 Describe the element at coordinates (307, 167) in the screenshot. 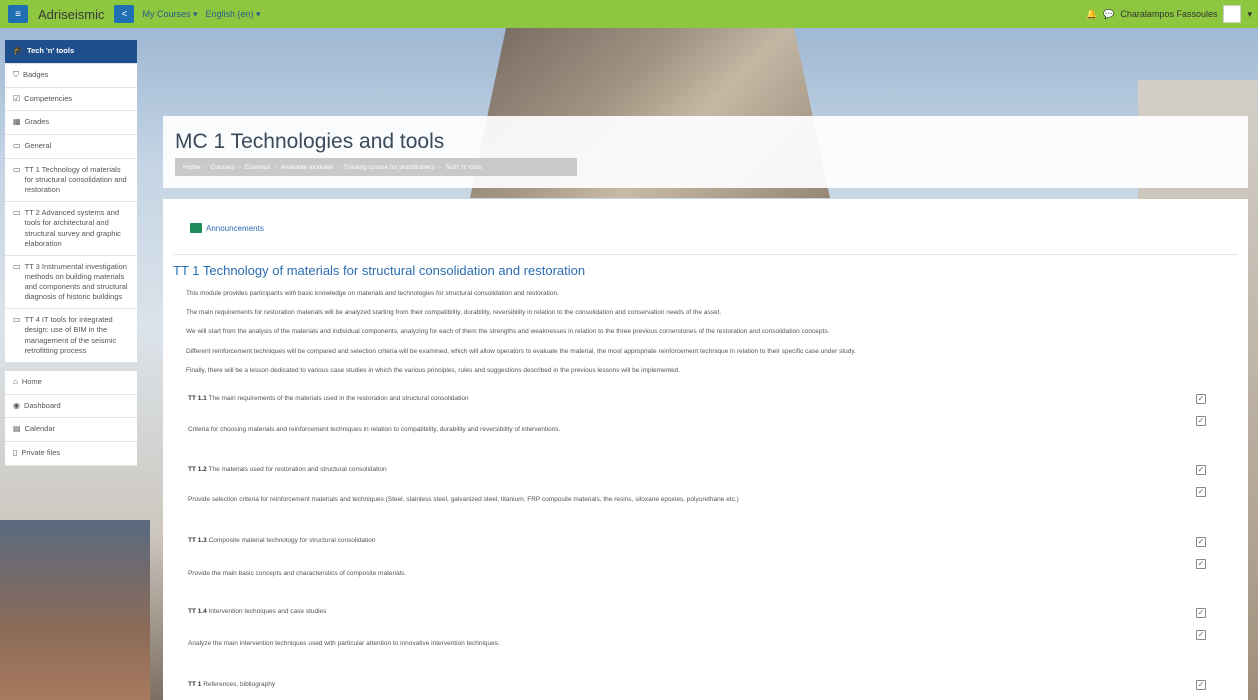

I see `breadcrumb-modules: Available modules` at that location.